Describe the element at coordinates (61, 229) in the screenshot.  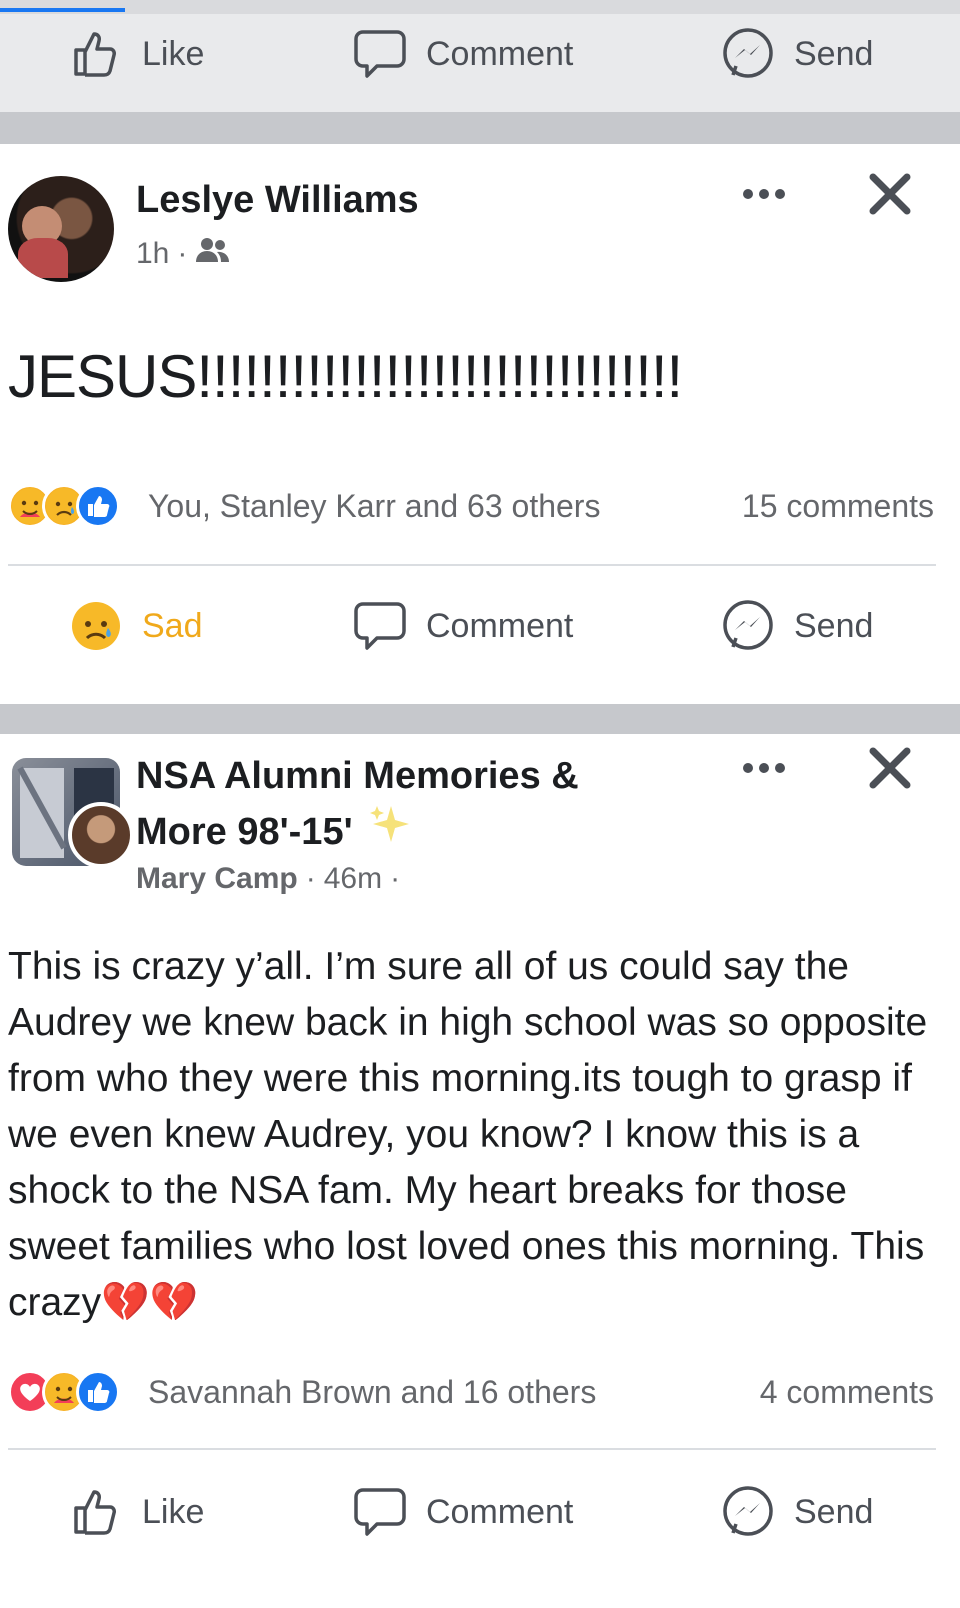
I see `author-avatar` at that location.